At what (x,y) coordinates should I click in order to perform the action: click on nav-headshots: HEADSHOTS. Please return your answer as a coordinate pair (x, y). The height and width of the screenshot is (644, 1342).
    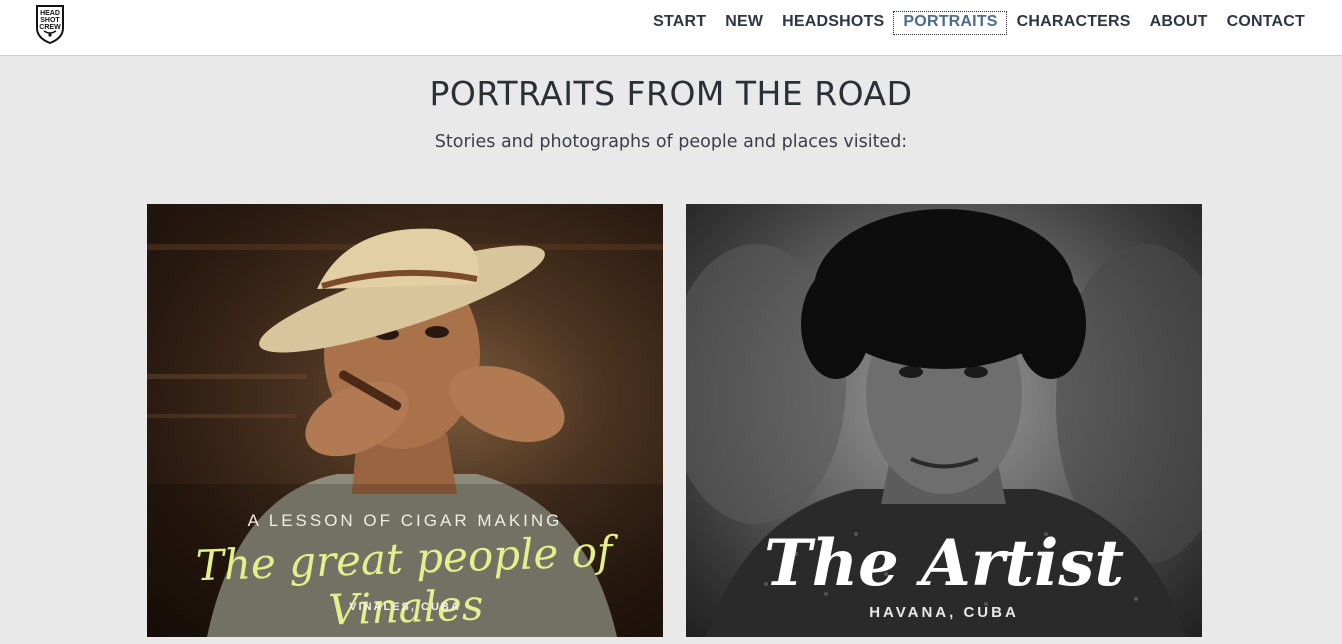
    Looking at the image, I should click on (832, 23).